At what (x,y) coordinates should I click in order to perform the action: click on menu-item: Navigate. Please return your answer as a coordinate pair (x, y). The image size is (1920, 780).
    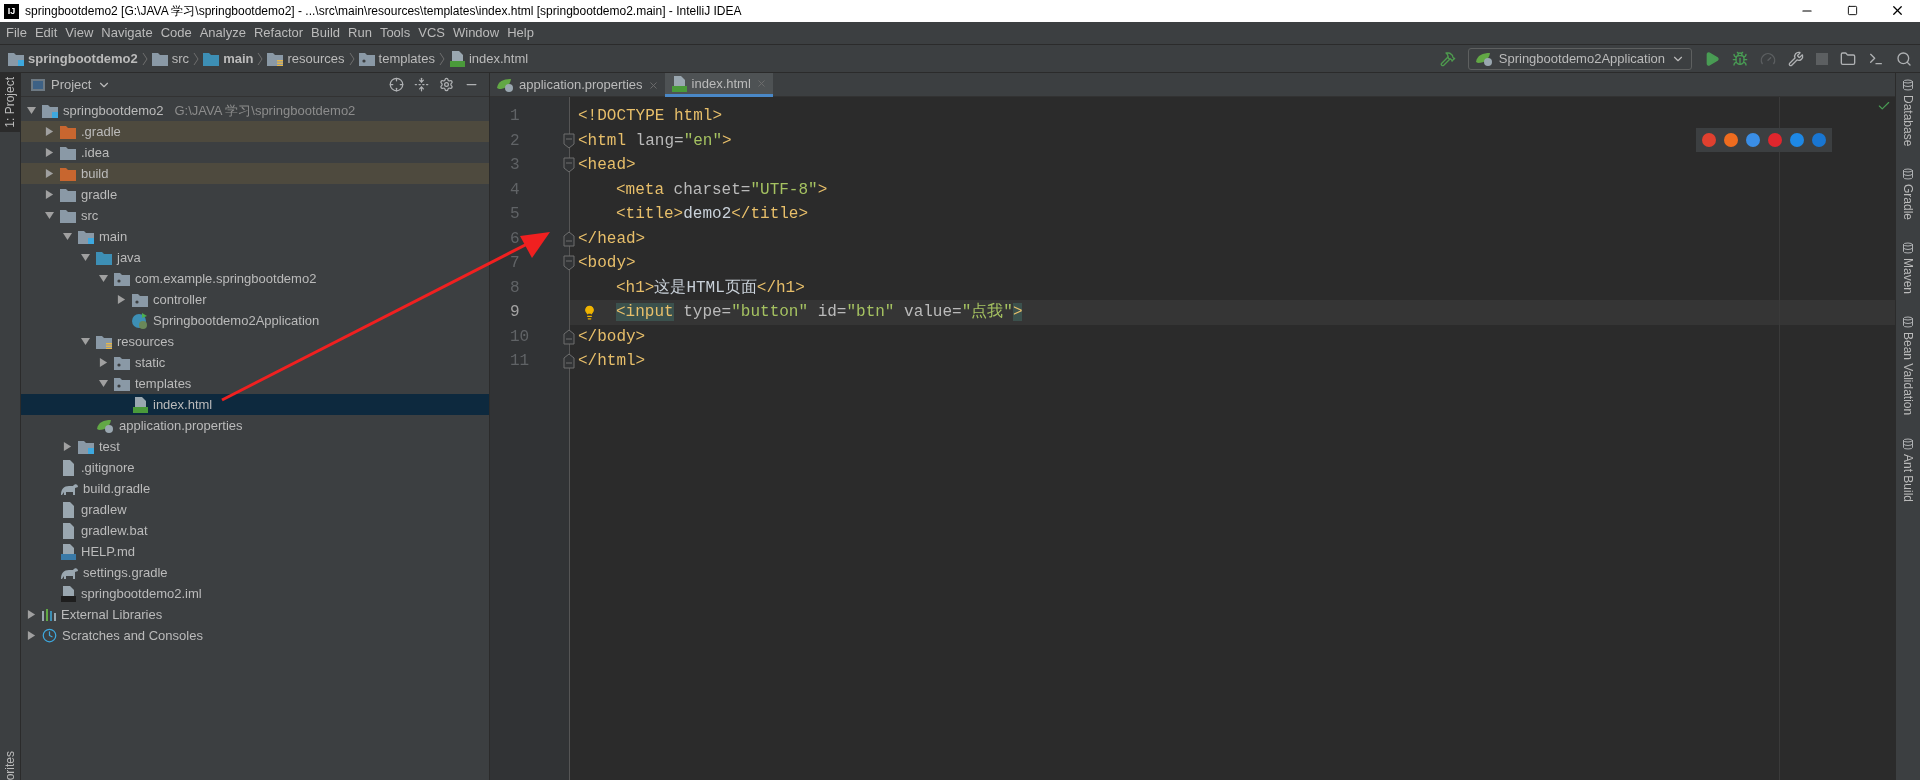
    Looking at the image, I should click on (127, 33).